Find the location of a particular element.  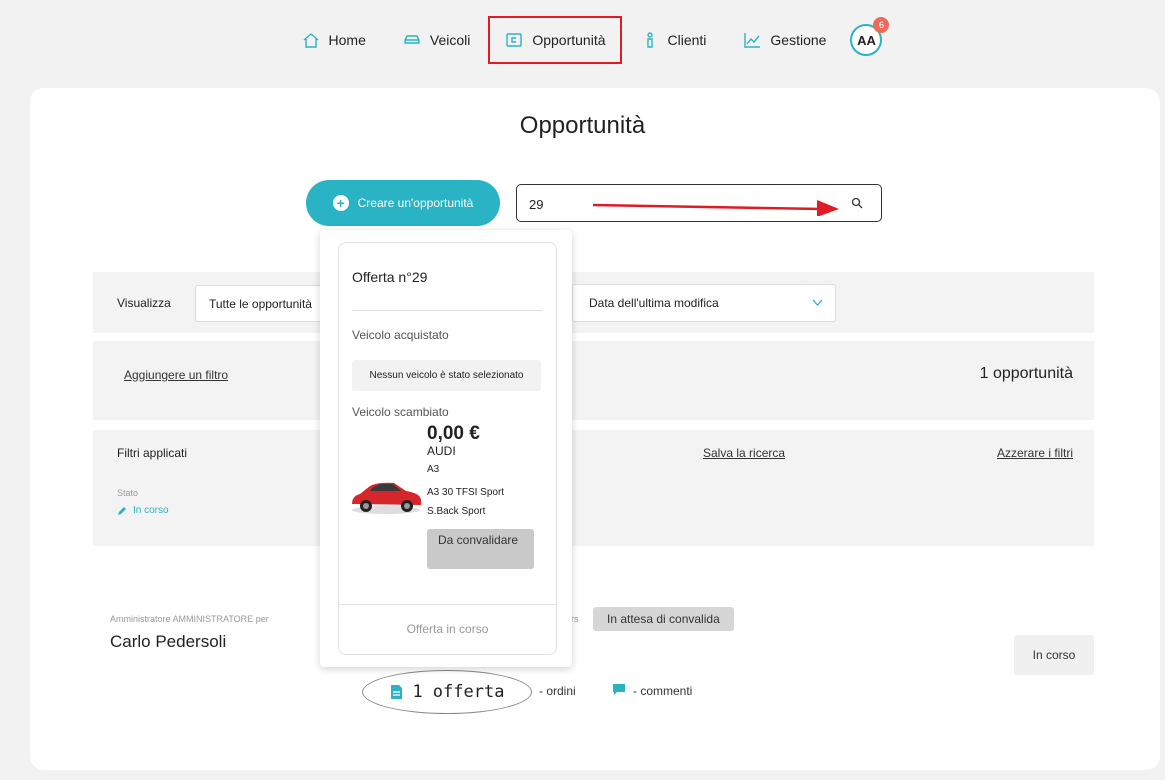

offers-label: offerta is located at coordinates (468, 692).